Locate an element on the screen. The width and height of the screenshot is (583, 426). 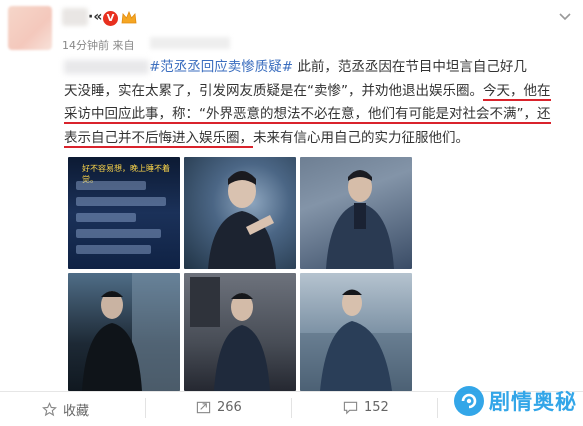
hashtag-link: #范丞丞回应卖惨质疑# is located at coordinates (221, 67).